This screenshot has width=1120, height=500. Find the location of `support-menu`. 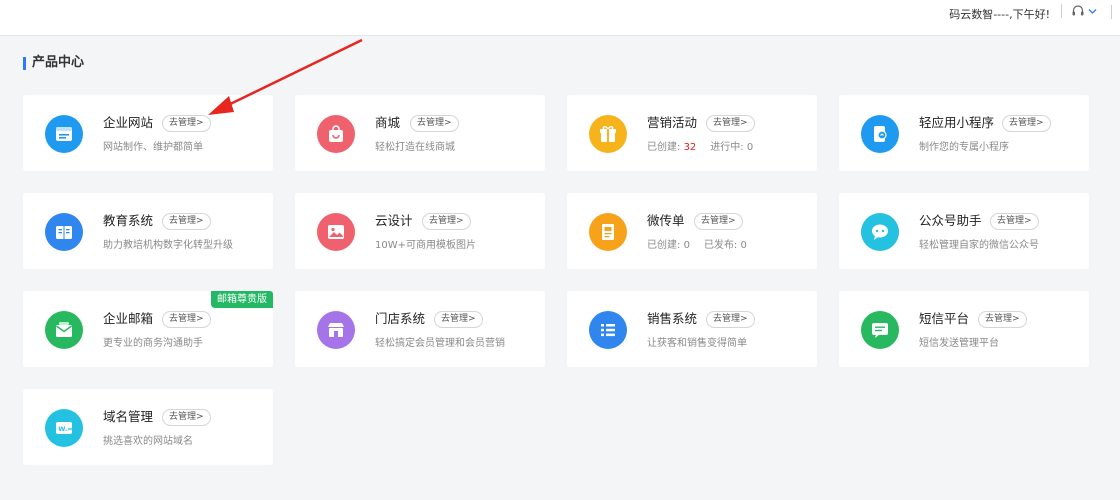

support-menu is located at coordinates (1086, 11).